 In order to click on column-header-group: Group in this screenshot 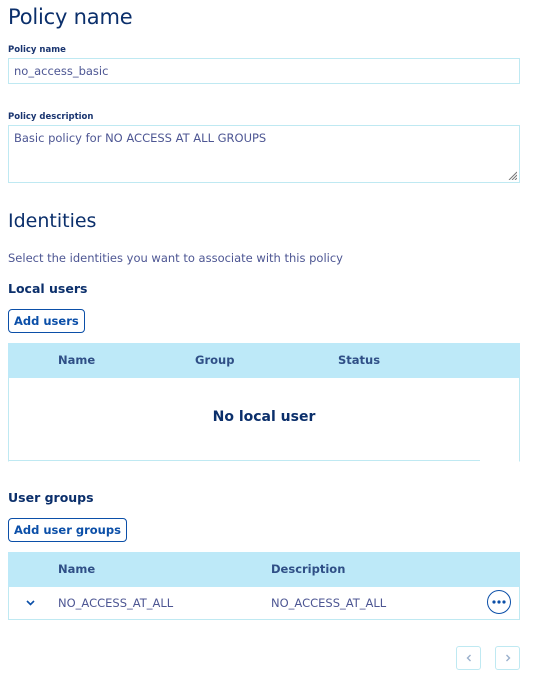, I will do `click(214, 360)`.